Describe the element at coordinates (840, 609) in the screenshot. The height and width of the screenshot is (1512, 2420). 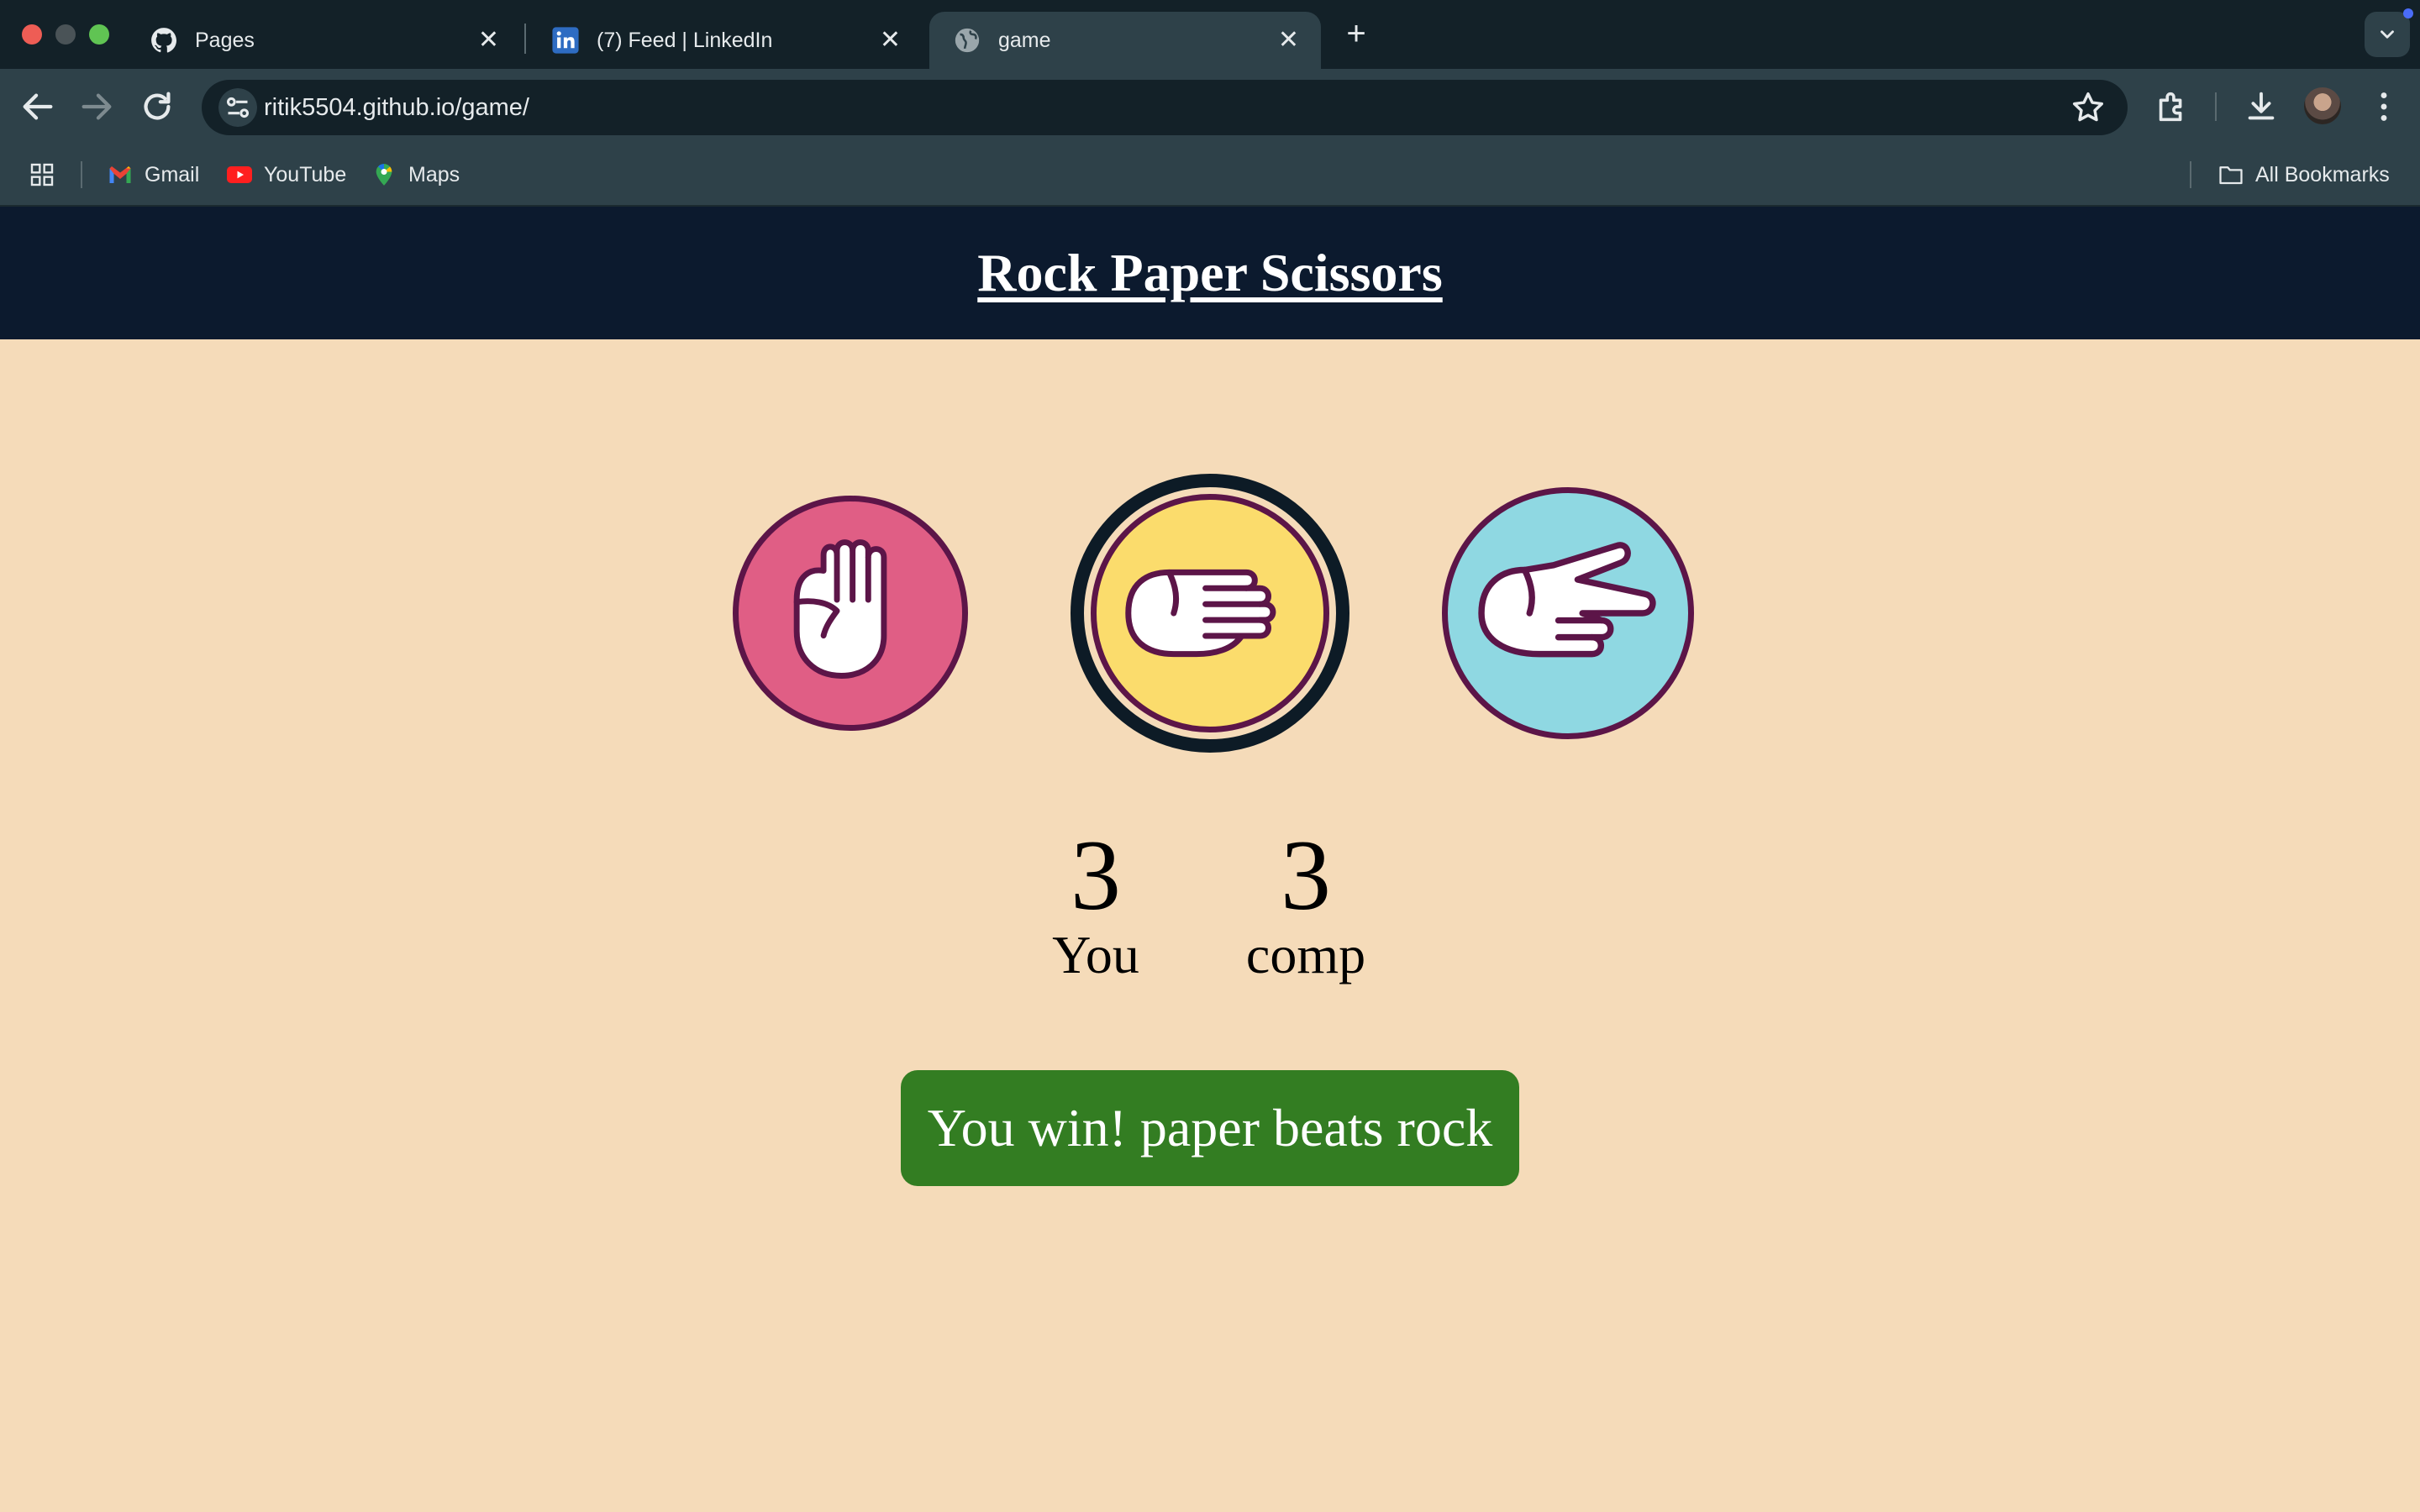
I see `rock-fist-icon` at that location.